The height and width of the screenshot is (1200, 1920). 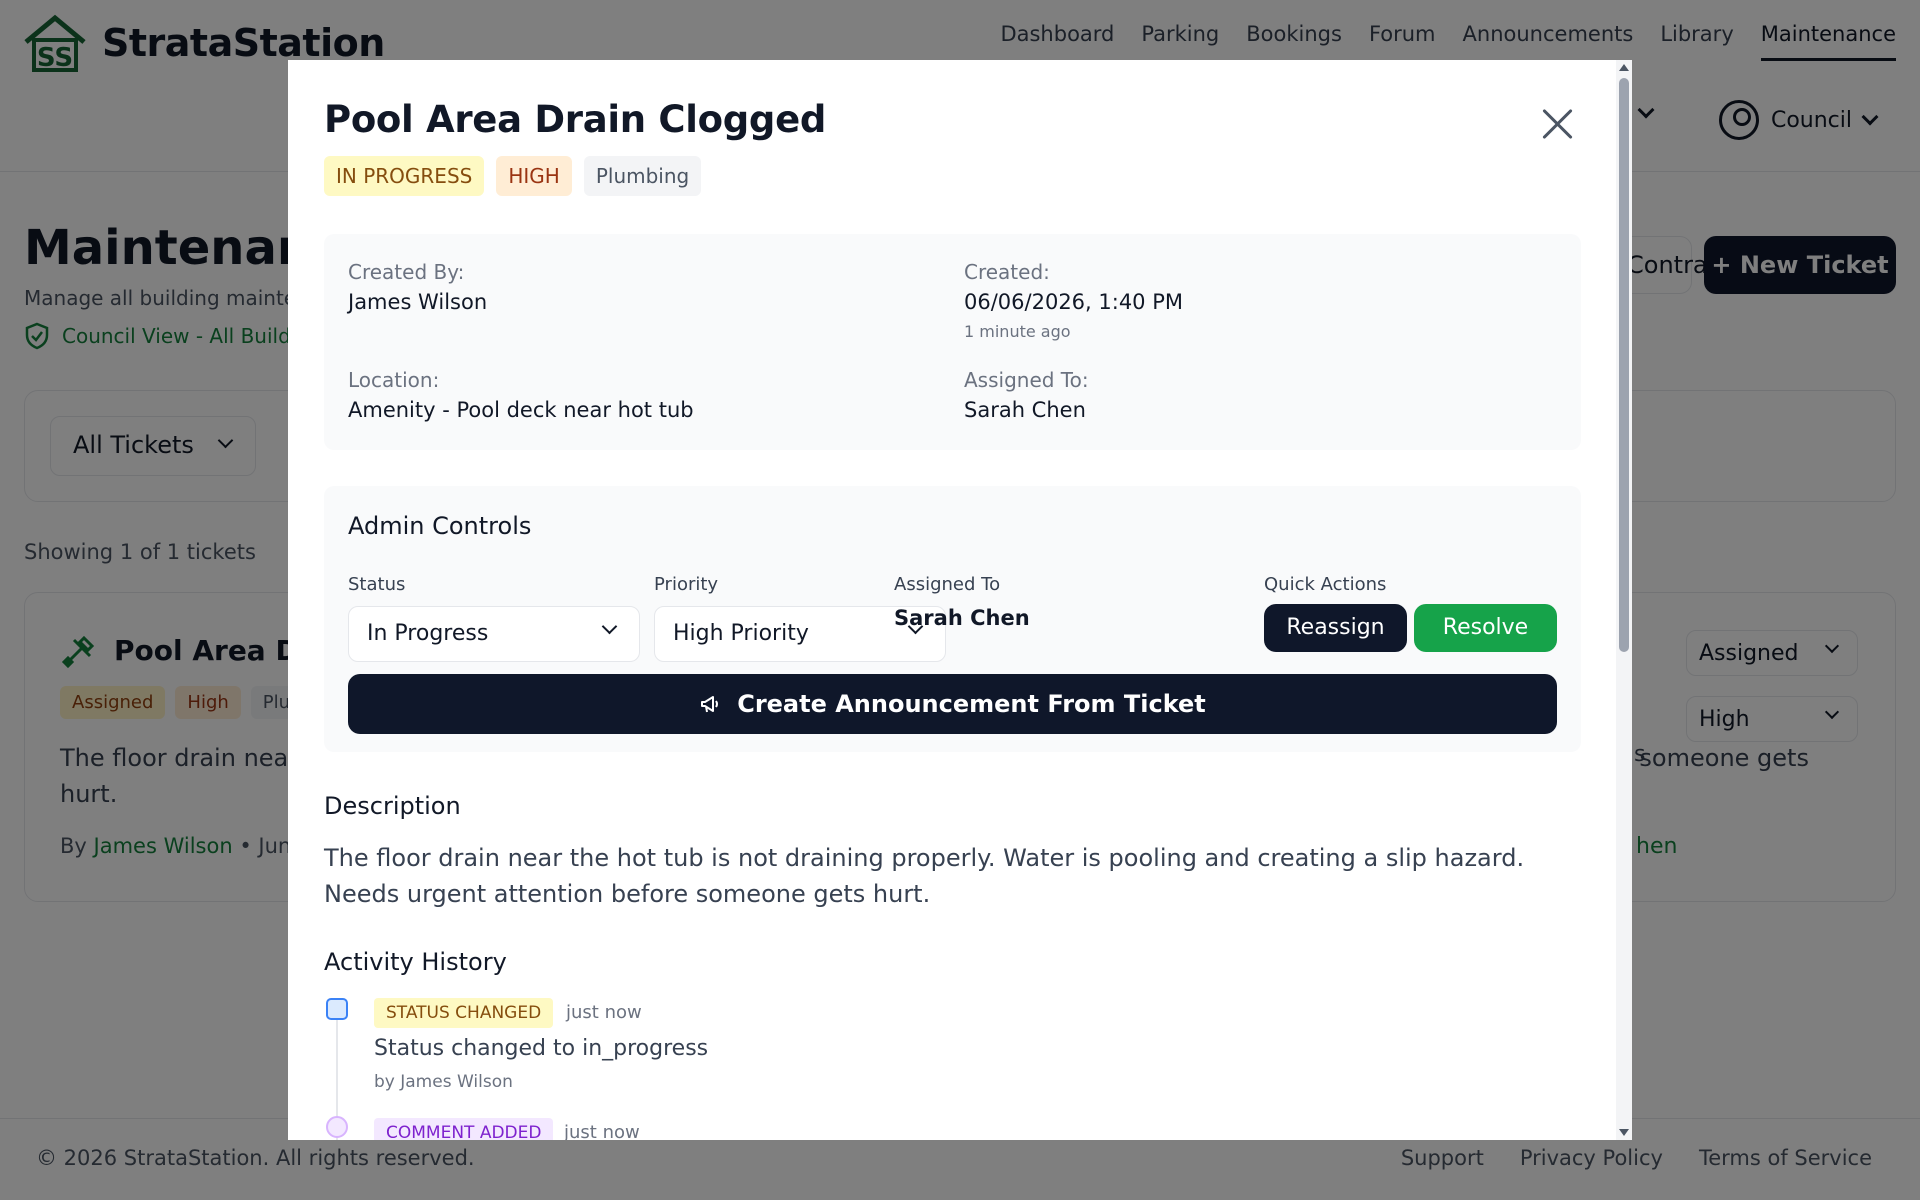 What do you see at coordinates (415, 962) in the screenshot?
I see `activity-heading: Activity History` at bounding box center [415, 962].